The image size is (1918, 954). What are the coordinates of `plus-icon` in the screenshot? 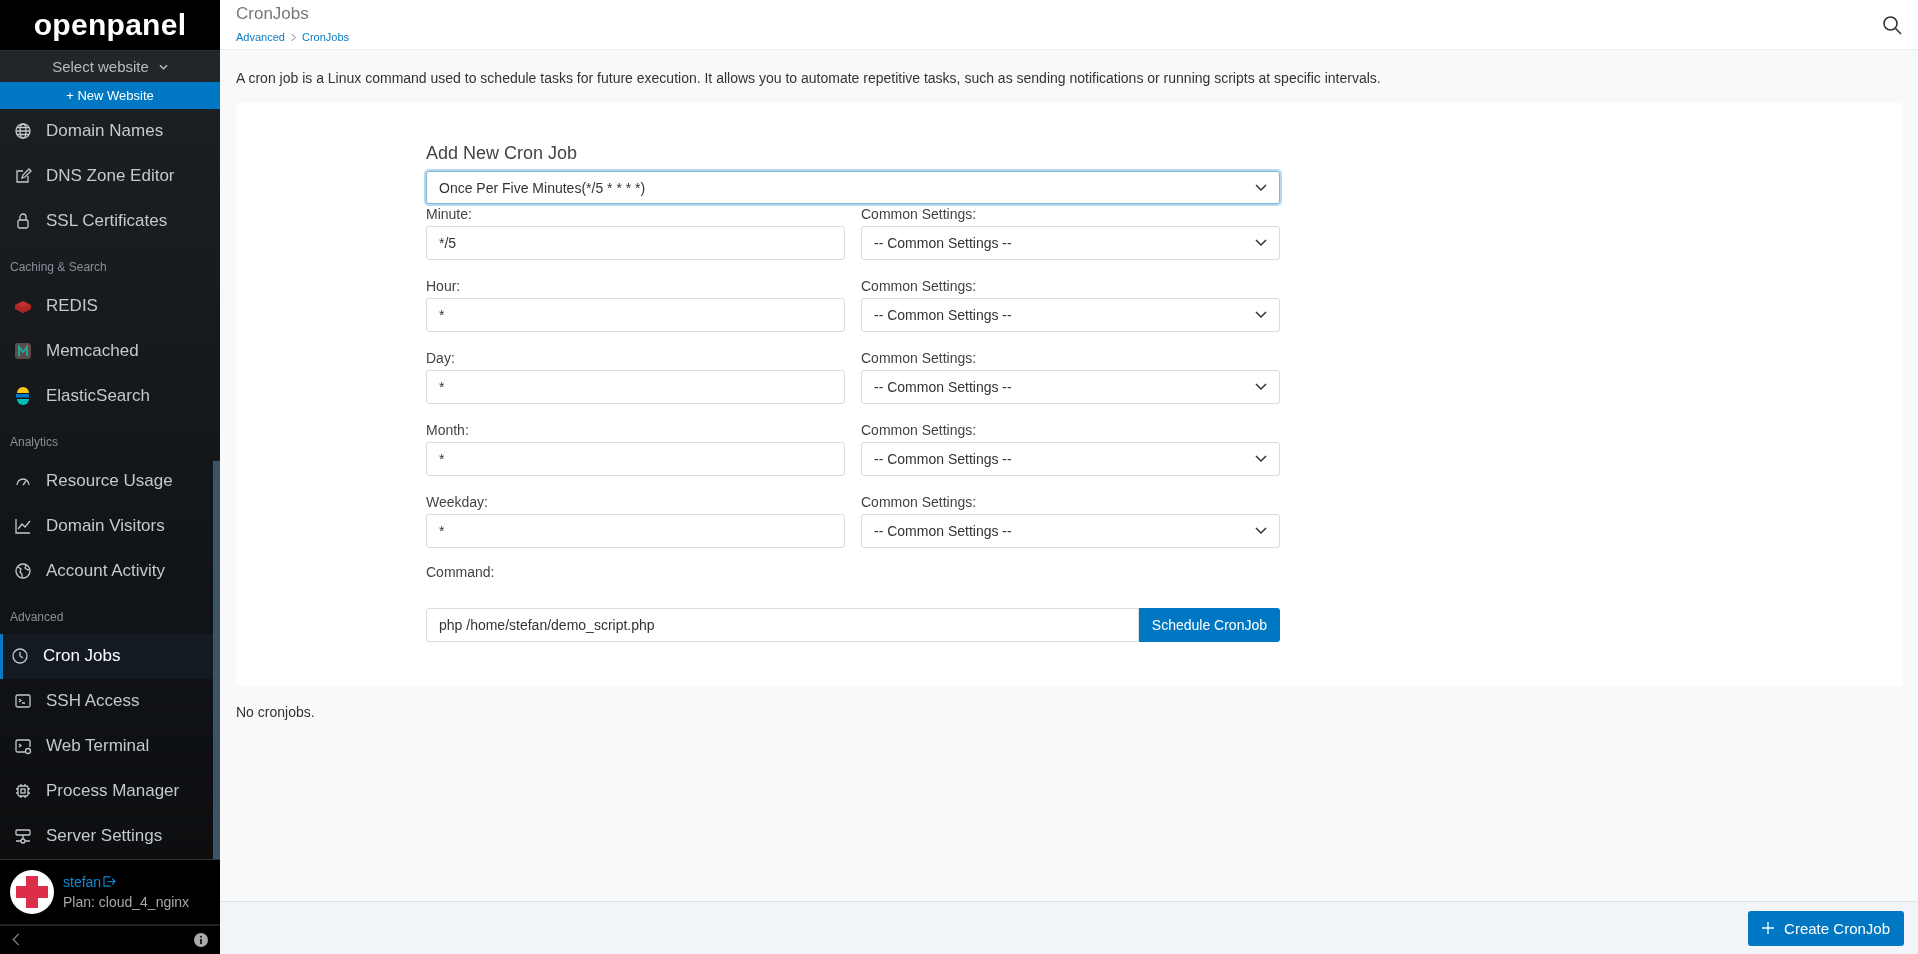 It's located at (1768, 928).